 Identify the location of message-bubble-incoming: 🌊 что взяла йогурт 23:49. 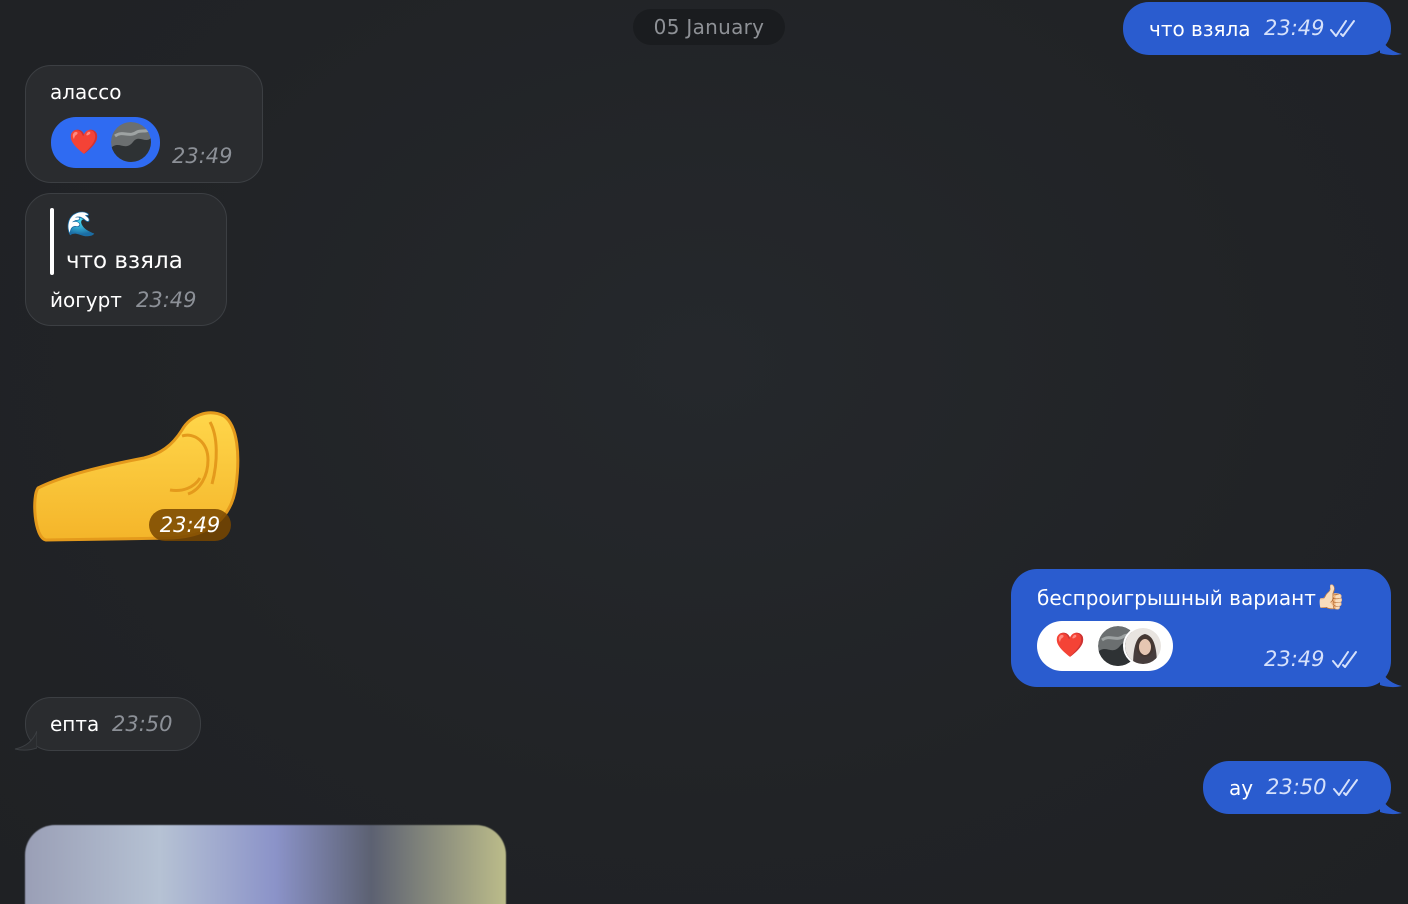
(126, 259).